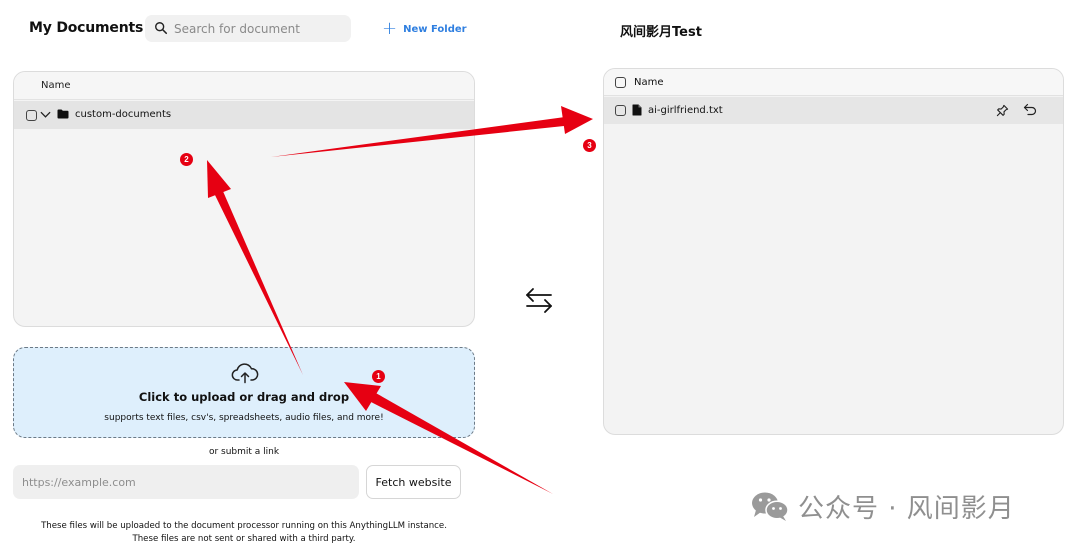 This screenshot has width=1080, height=549. I want to click on search-input, so click(260, 28).